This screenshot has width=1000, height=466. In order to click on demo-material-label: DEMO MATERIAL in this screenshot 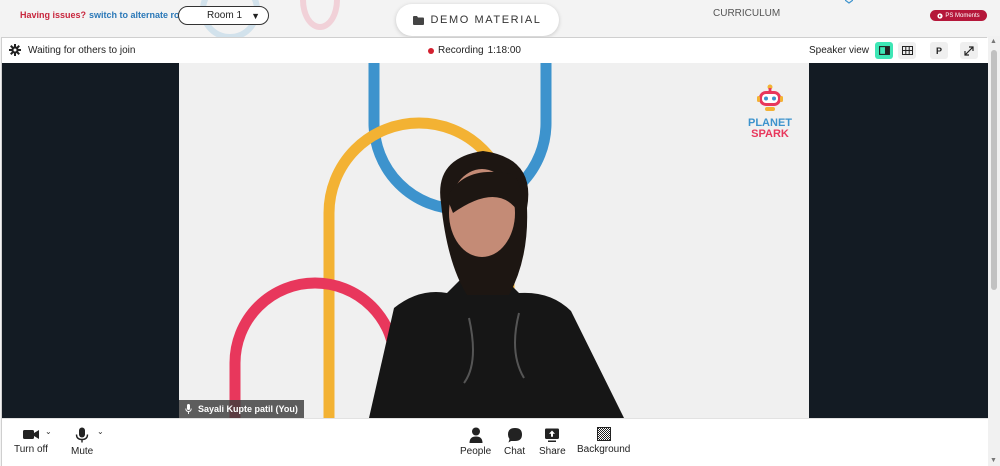, I will do `click(486, 20)`.